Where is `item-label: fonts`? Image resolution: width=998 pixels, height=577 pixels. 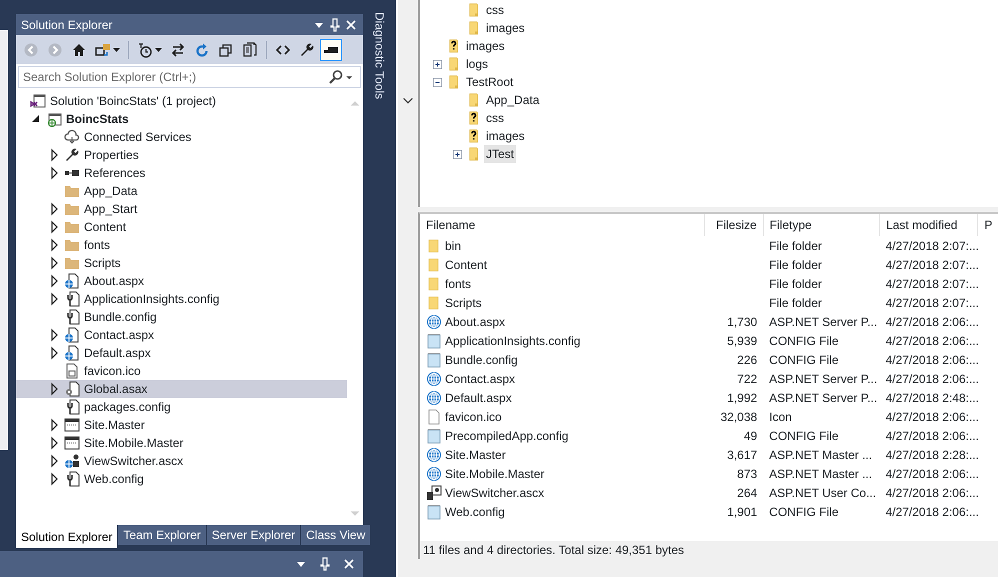 item-label: fonts is located at coordinates (96, 245).